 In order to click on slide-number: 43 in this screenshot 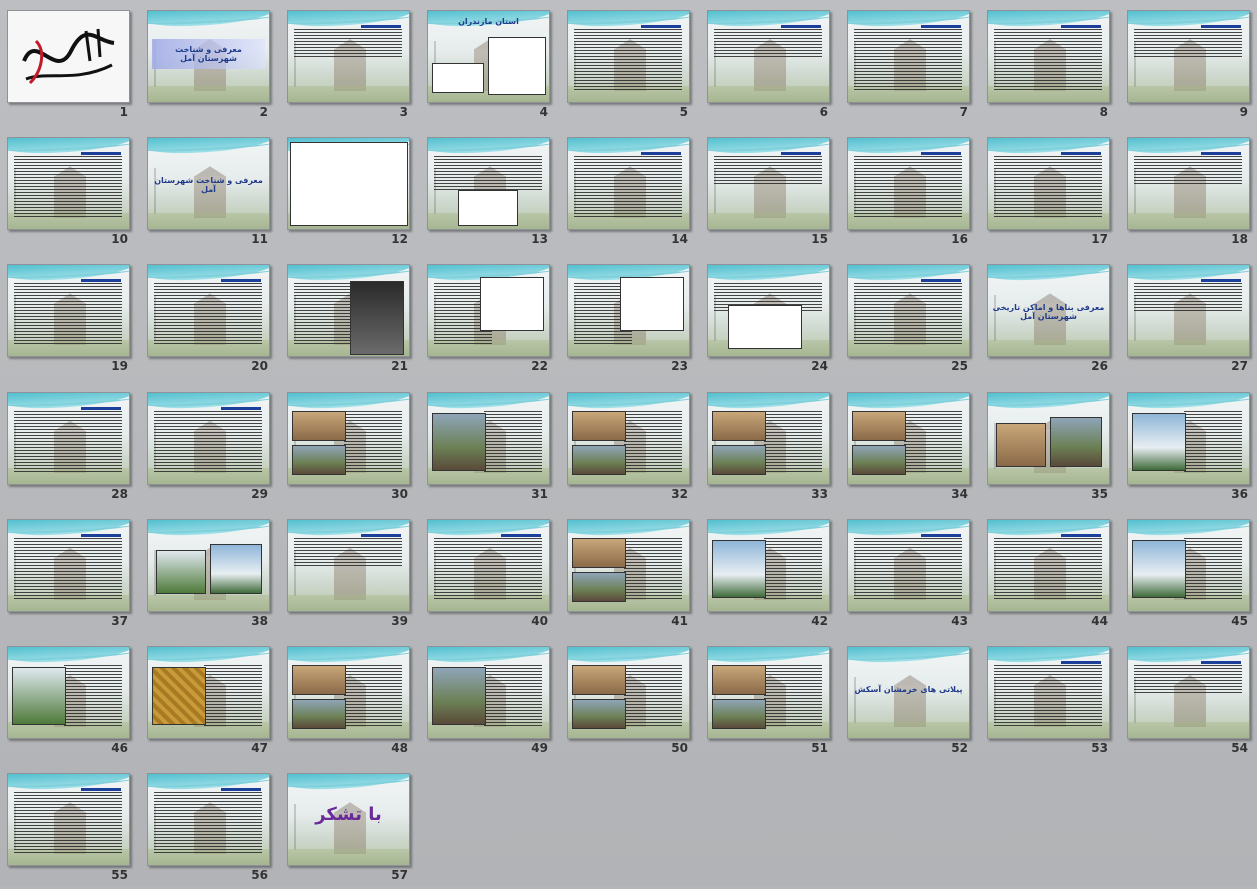, I will do `click(959, 620)`.